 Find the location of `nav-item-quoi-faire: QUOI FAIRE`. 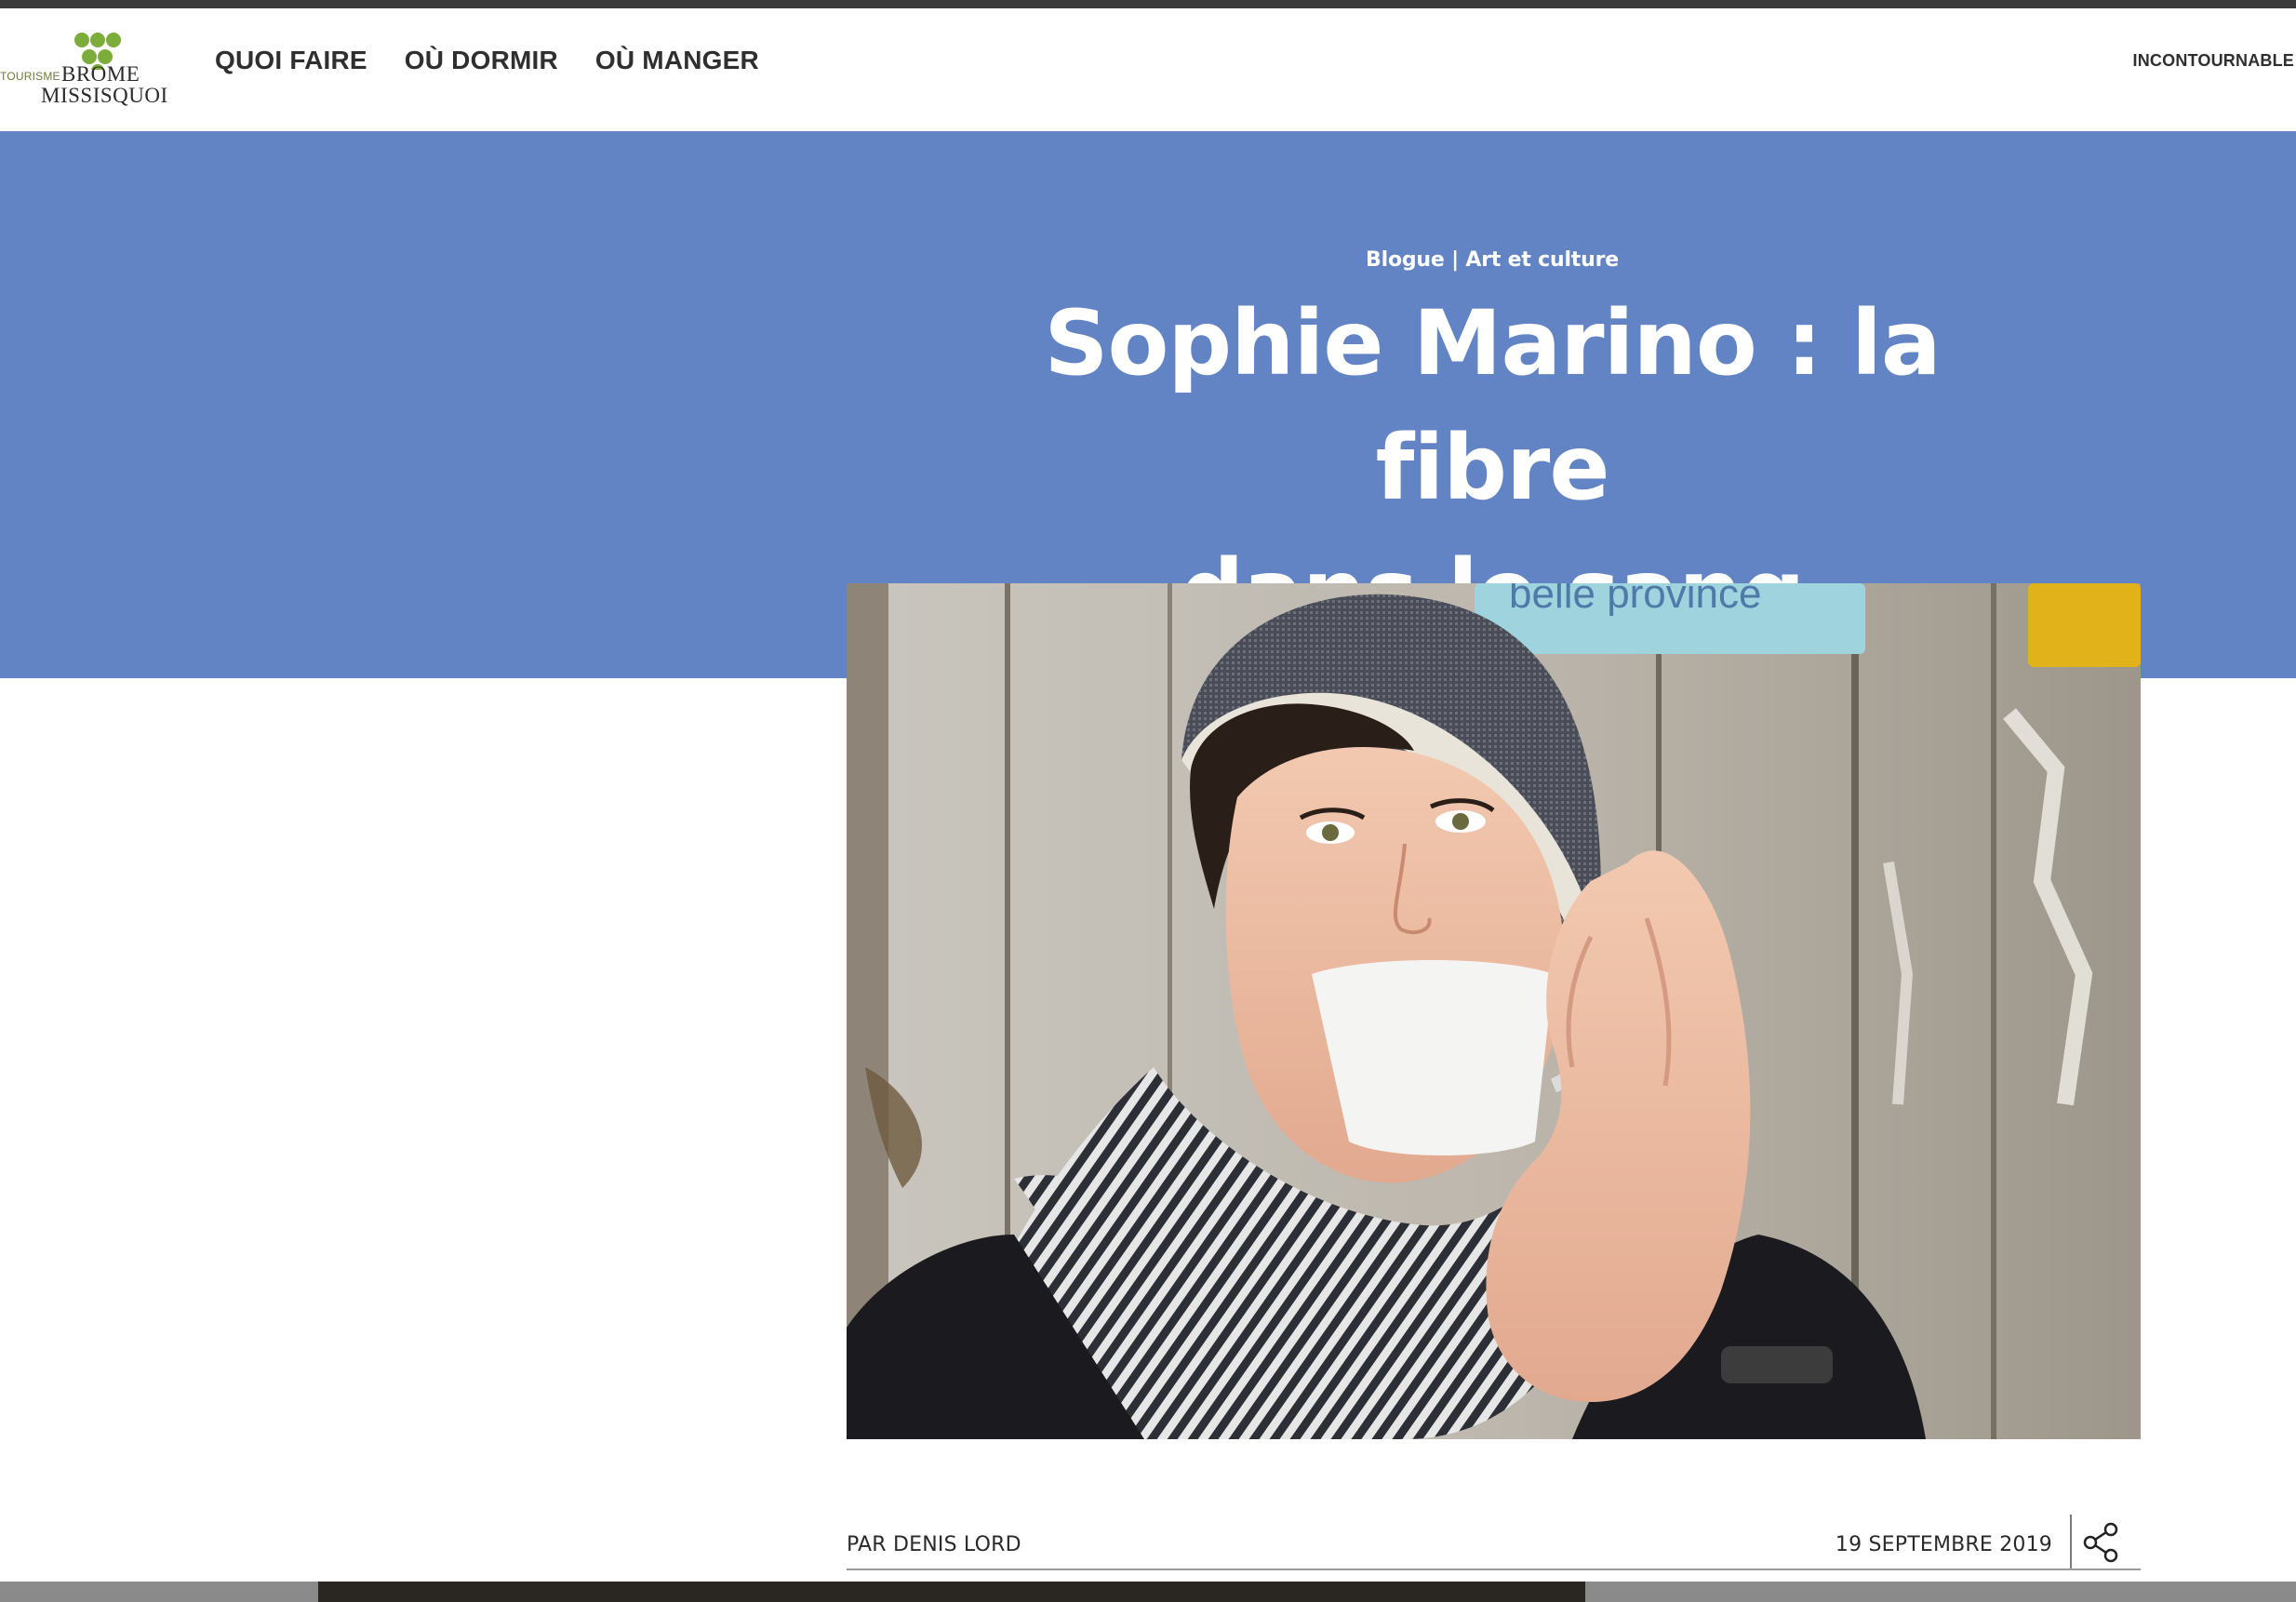

nav-item-quoi-faire: QUOI FAIRE is located at coordinates (291, 60).